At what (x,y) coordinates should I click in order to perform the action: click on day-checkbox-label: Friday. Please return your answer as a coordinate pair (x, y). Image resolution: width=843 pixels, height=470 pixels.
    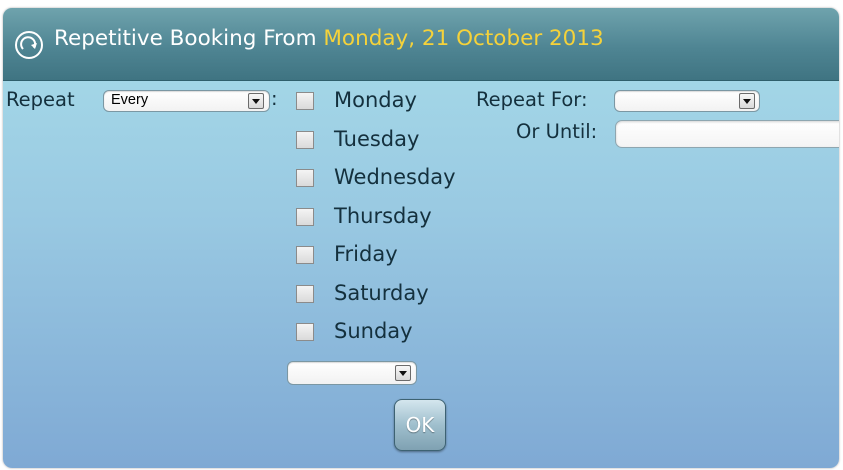
    Looking at the image, I should click on (366, 254).